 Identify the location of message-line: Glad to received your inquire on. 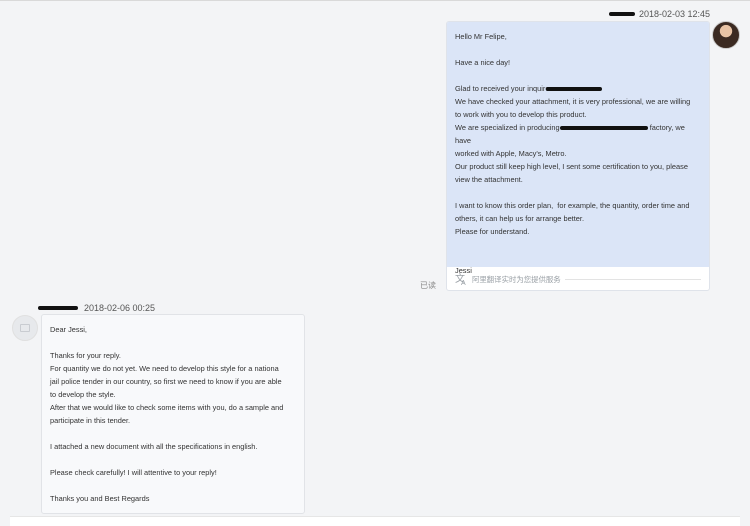
(578, 88).